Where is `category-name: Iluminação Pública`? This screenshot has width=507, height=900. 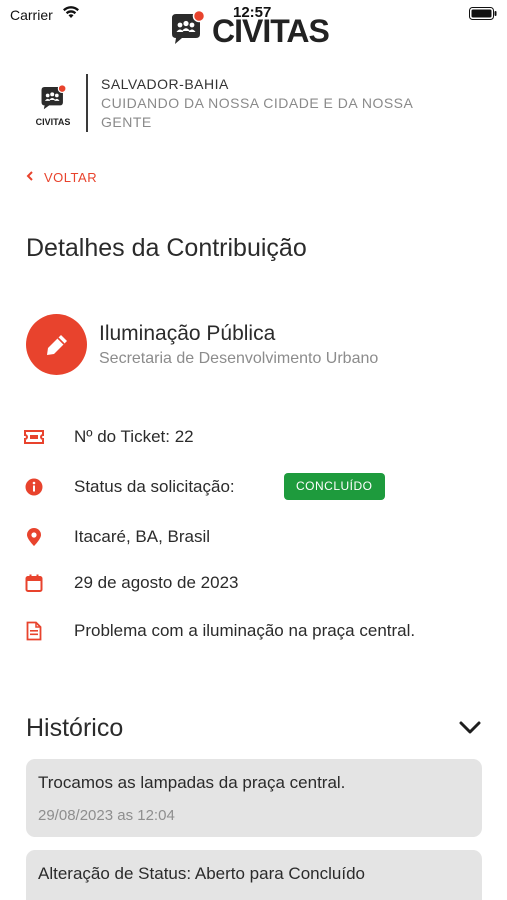 category-name: Iluminação Pública is located at coordinates (187, 333).